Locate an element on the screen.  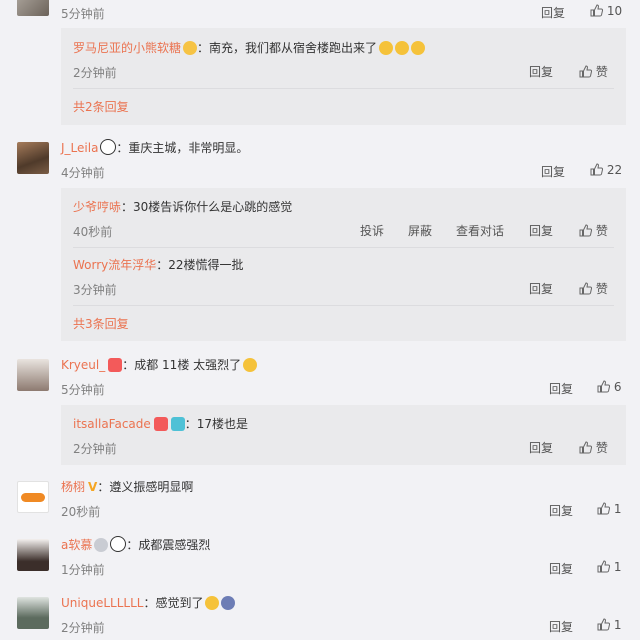
comment-text: ：重庆主城，非常明显。 is located at coordinates (182, 148).